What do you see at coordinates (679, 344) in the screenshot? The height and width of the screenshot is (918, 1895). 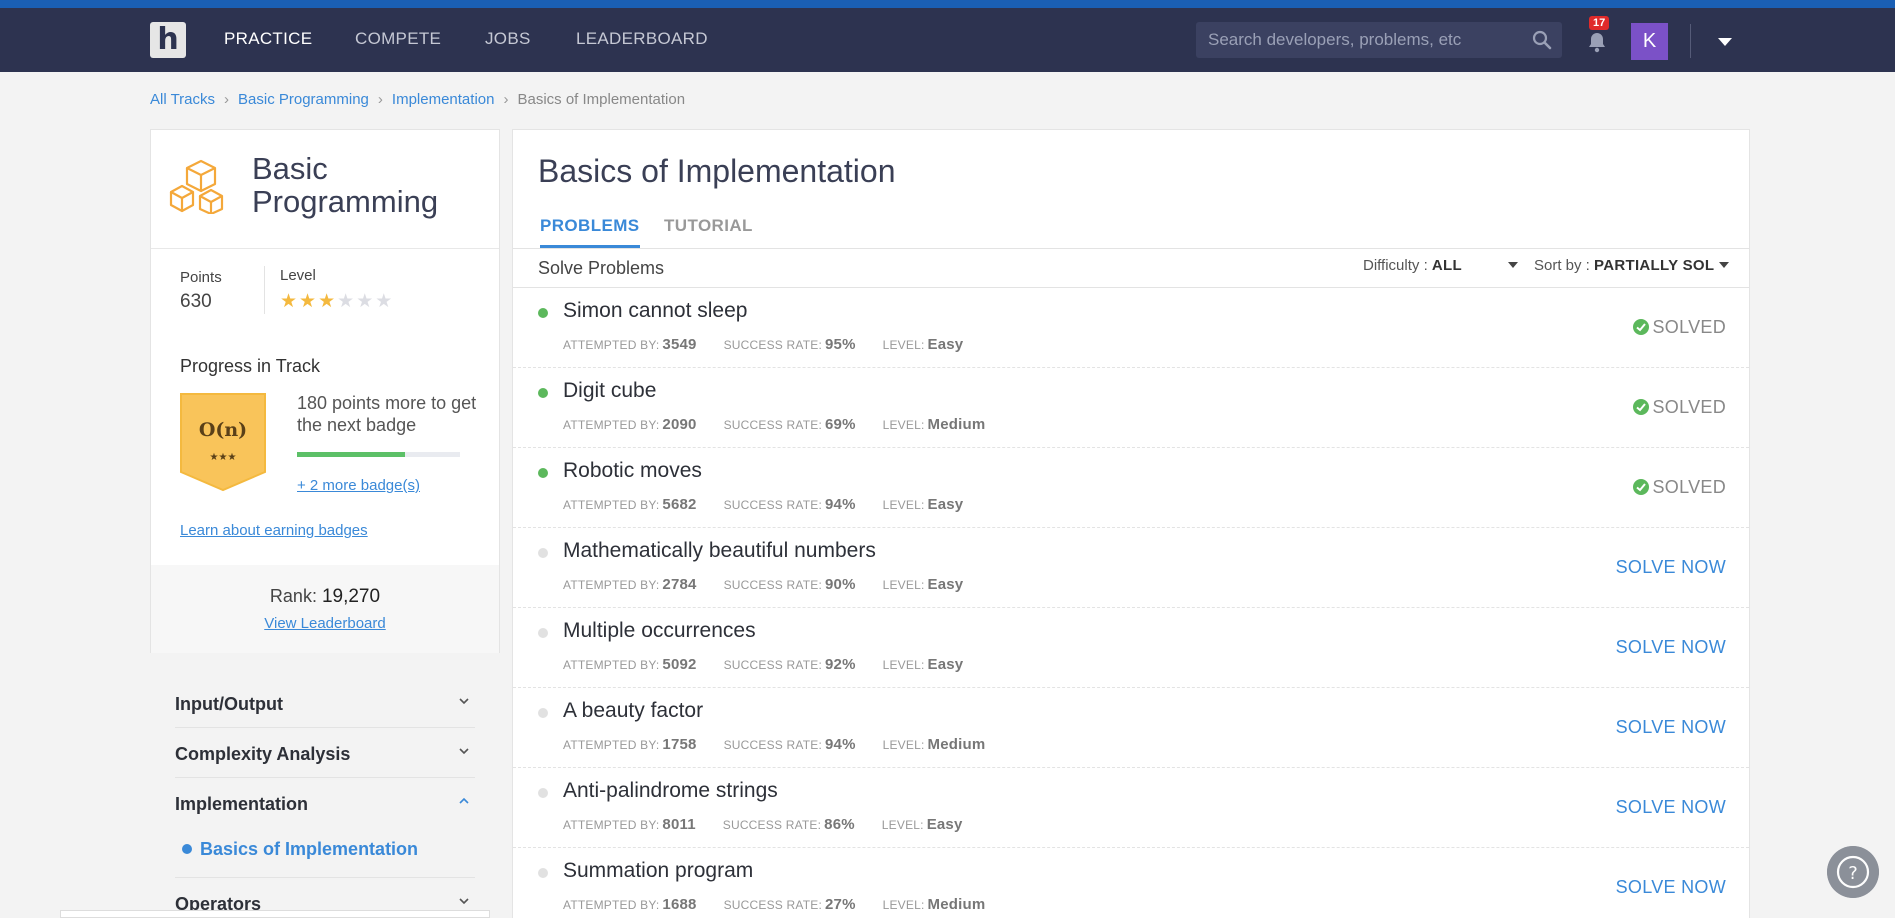 I see `attempted-value: 3549` at bounding box center [679, 344].